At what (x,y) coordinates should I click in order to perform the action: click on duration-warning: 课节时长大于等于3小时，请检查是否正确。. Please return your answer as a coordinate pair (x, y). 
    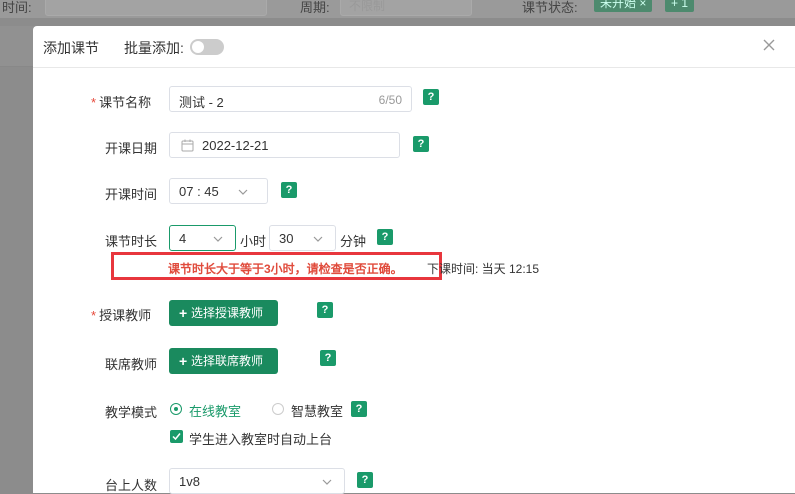
    Looking at the image, I should click on (285, 269).